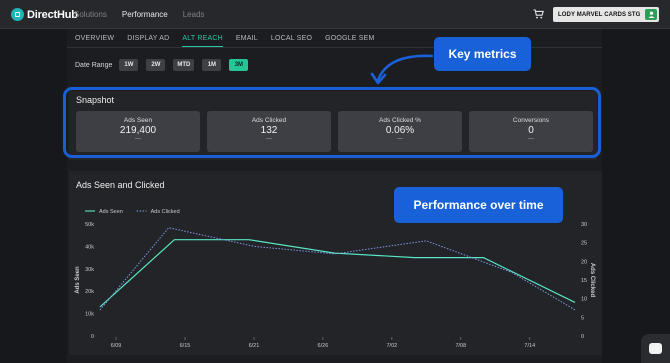 The width and height of the screenshot is (670, 363). Describe the element at coordinates (482, 54) in the screenshot. I see `callout-key-metrics: Key metrics` at that location.